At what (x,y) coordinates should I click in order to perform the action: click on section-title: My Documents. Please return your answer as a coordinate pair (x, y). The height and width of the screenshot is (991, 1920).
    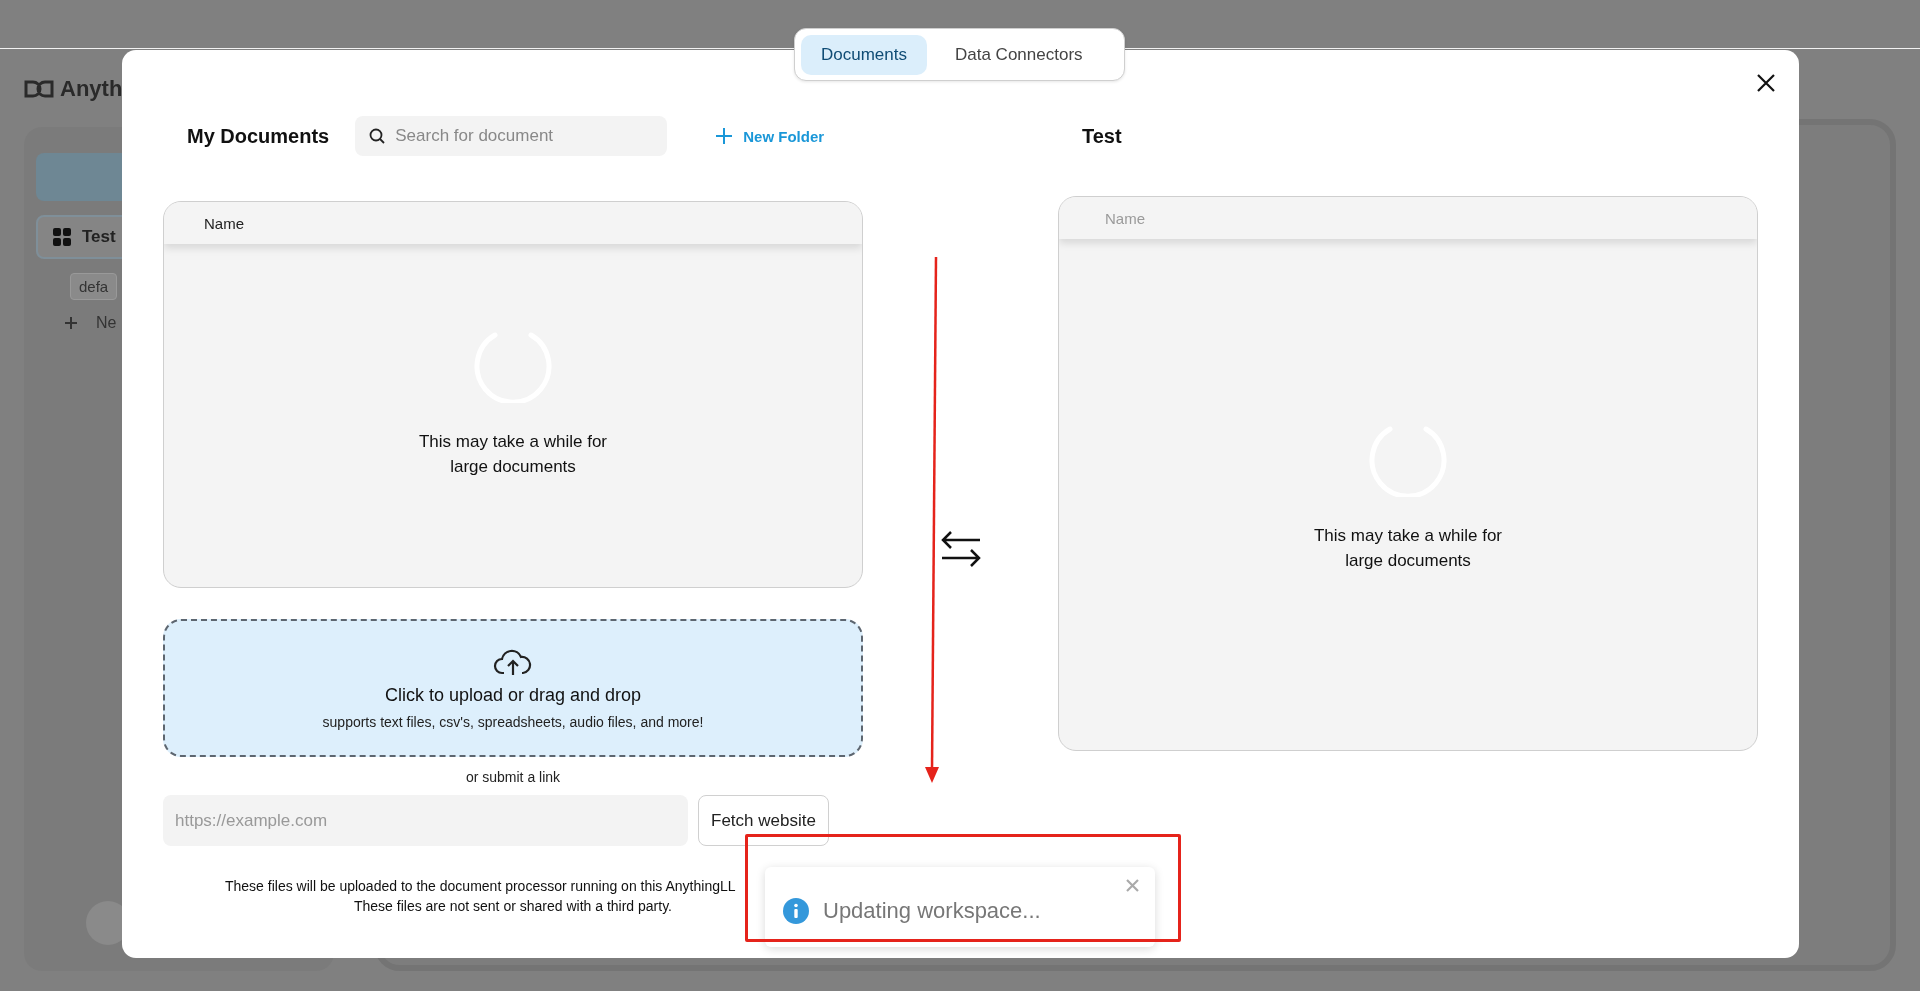
    Looking at the image, I should click on (258, 136).